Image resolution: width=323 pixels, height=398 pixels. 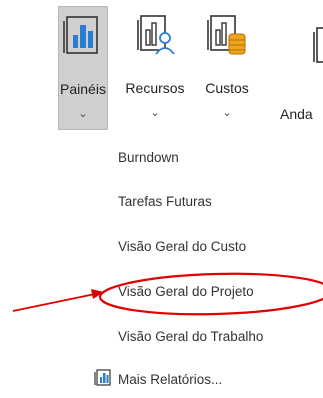 What do you see at coordinates (102, 377) in the screenshot?
I see `report-icon` at bounding box center [102, 377].